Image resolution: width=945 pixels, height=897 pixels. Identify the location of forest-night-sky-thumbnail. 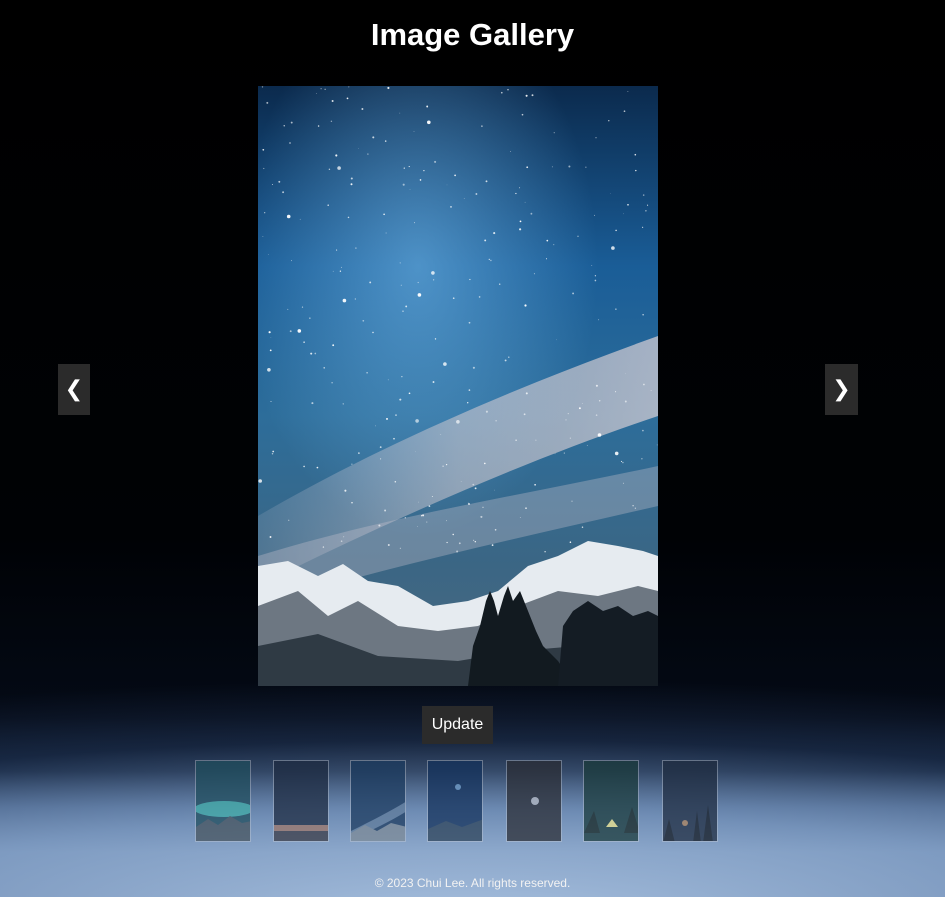
(690, 801).